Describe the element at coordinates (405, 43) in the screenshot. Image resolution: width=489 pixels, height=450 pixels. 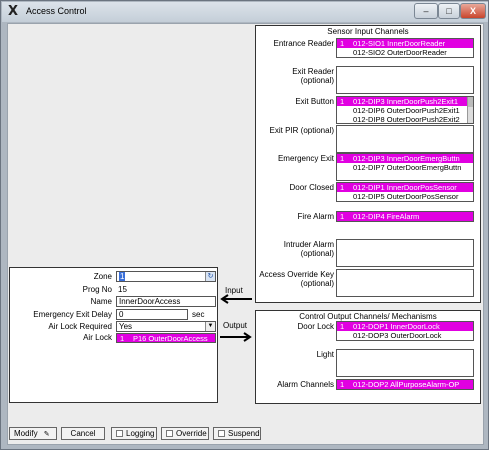
I see `sensor-list-item: 1 012-SIO1 InnerDoorReader` at that location.